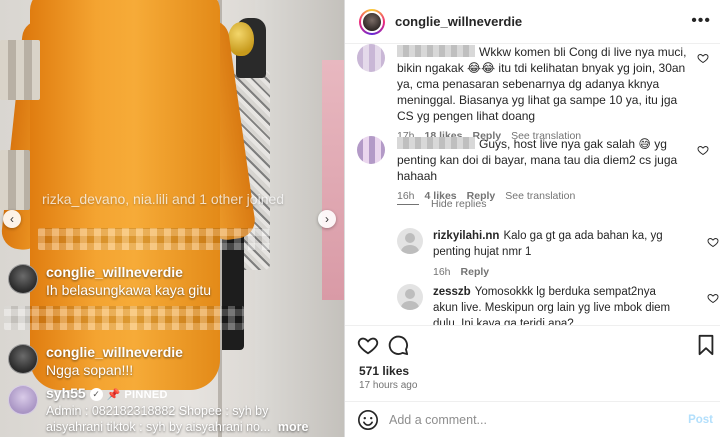 The width and height of the screenshot is (720, 437). What do you see at coordinates (452, 292) in the screenshot?
I see `reply-username: zesszb` at bounding box center [452, 292].